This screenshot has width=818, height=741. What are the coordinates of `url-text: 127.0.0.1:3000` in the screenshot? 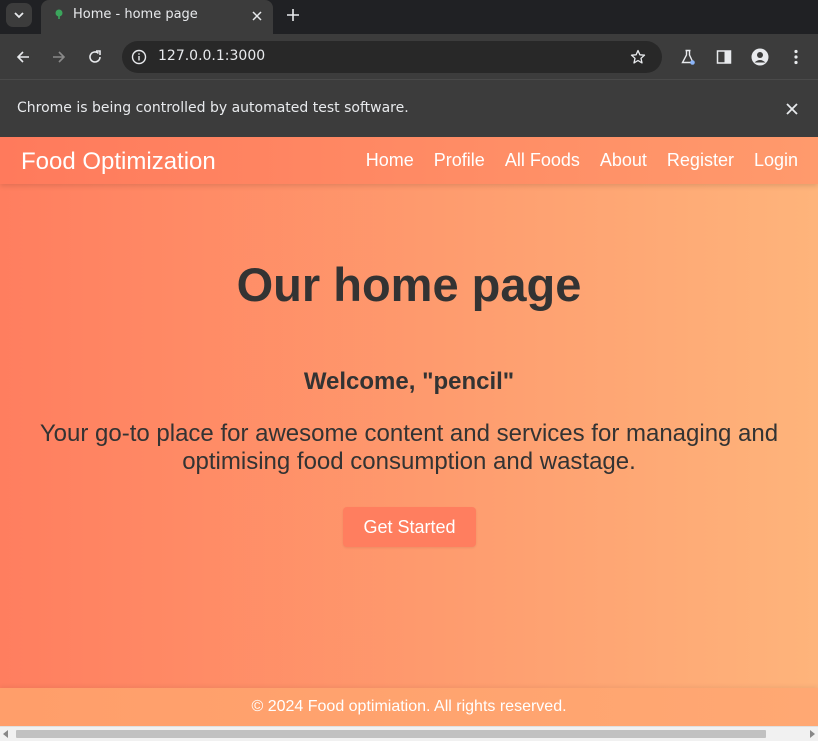 It's located at (212, 56).